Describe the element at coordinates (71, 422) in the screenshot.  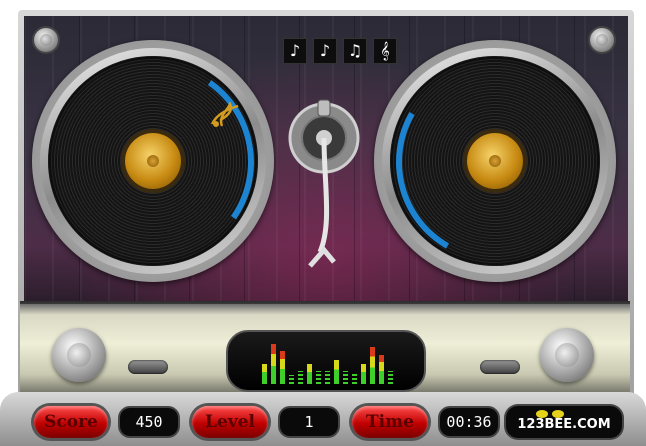
I see `score-label: Score` at that location.